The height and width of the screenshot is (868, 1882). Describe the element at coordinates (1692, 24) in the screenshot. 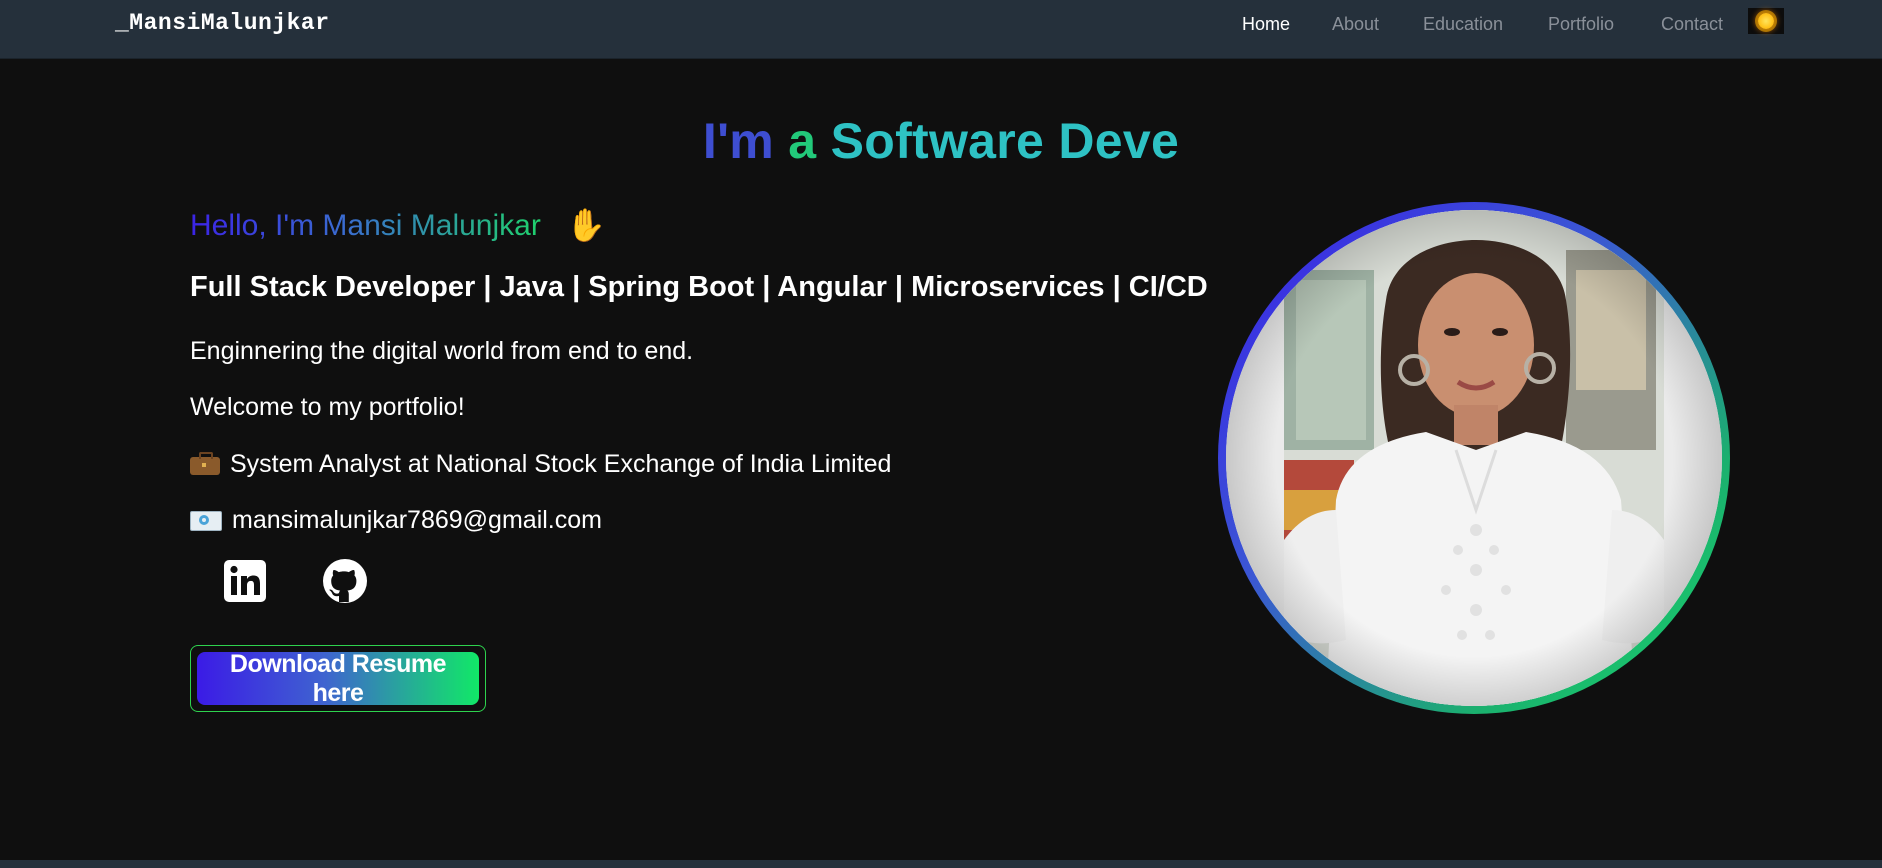

I see `nav-link-contact: Contact` at that location.